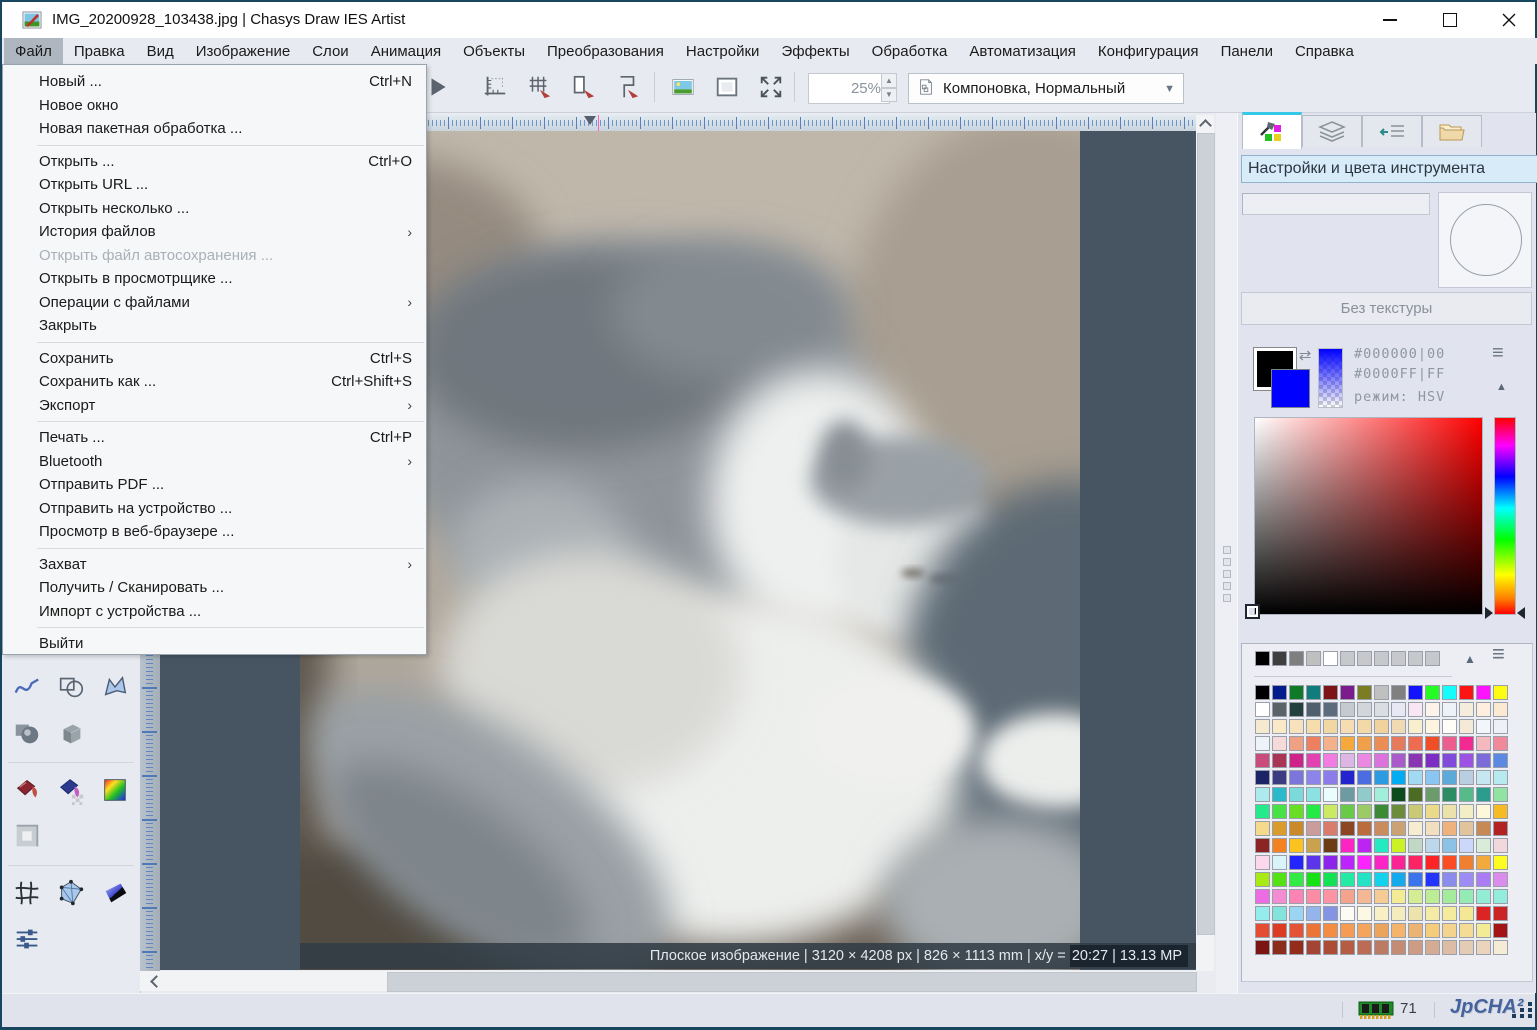 Image resolution: width=1537 pixels, height=1030 pixels. I want to click on zoom-level-input: 25%, so click(849, 88).